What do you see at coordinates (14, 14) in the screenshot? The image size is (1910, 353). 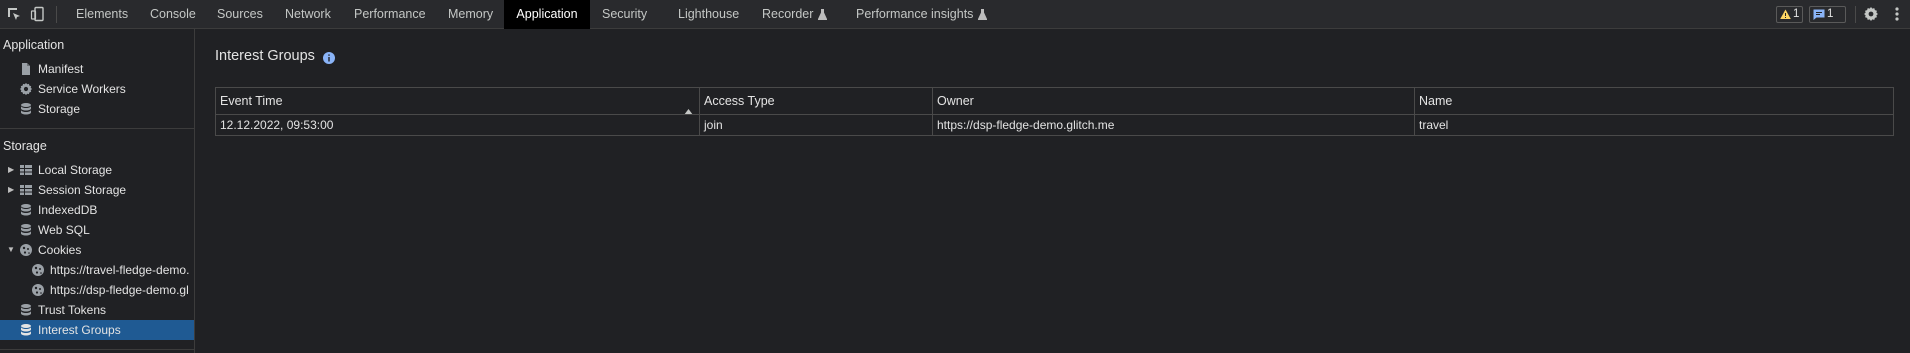 I see `inspect-element-icon` at bounding box center [14, 14].